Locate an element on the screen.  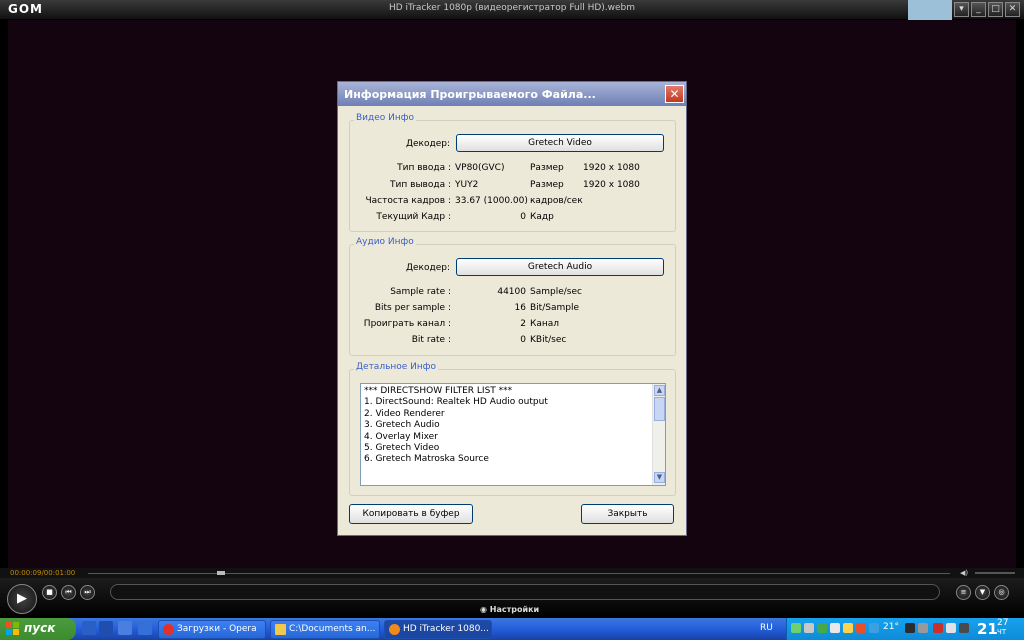
control-panel-icon: ▼ is located at coordinates (982, 592).